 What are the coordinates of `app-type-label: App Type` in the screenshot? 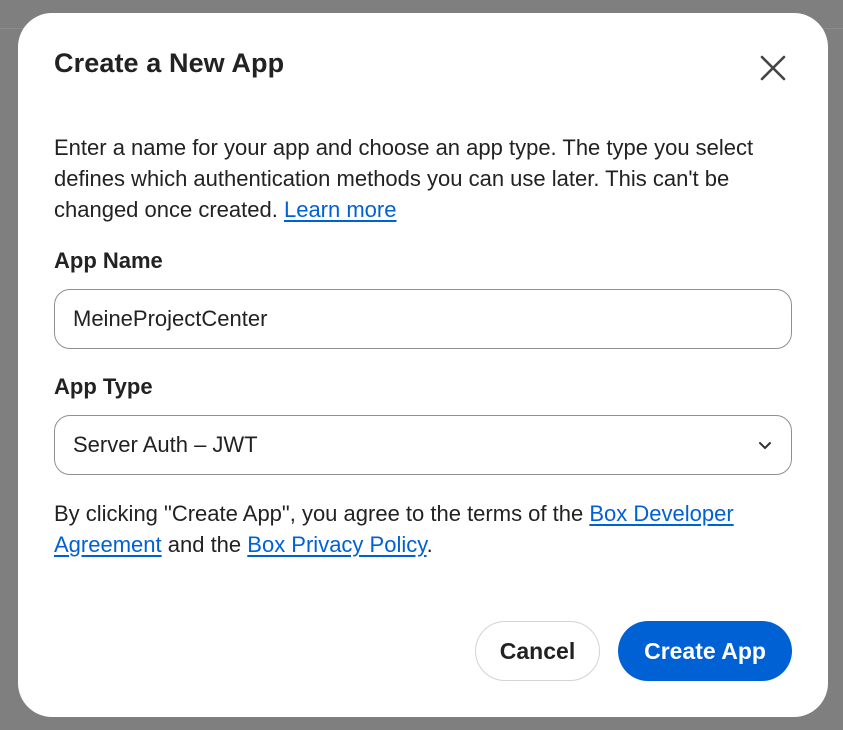 It's located at (103, 386).